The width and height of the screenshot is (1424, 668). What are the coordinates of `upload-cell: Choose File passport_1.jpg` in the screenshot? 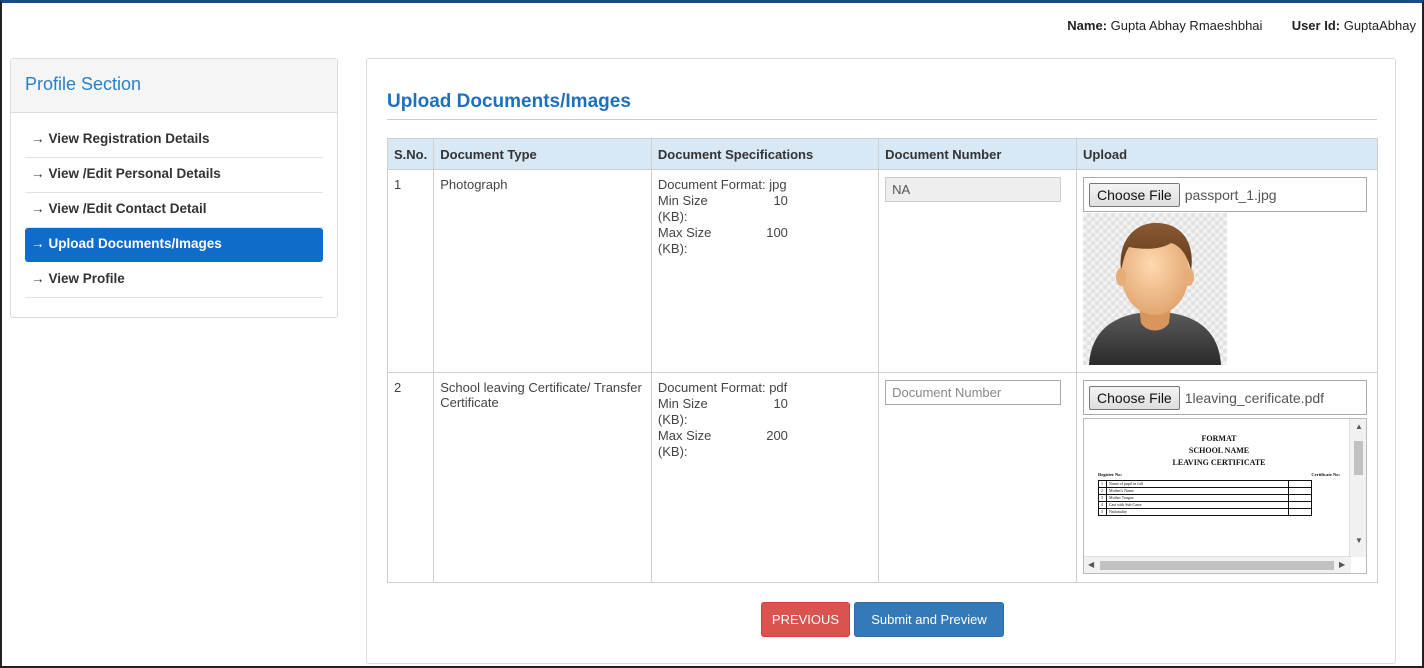 It's located at (1227, 271).